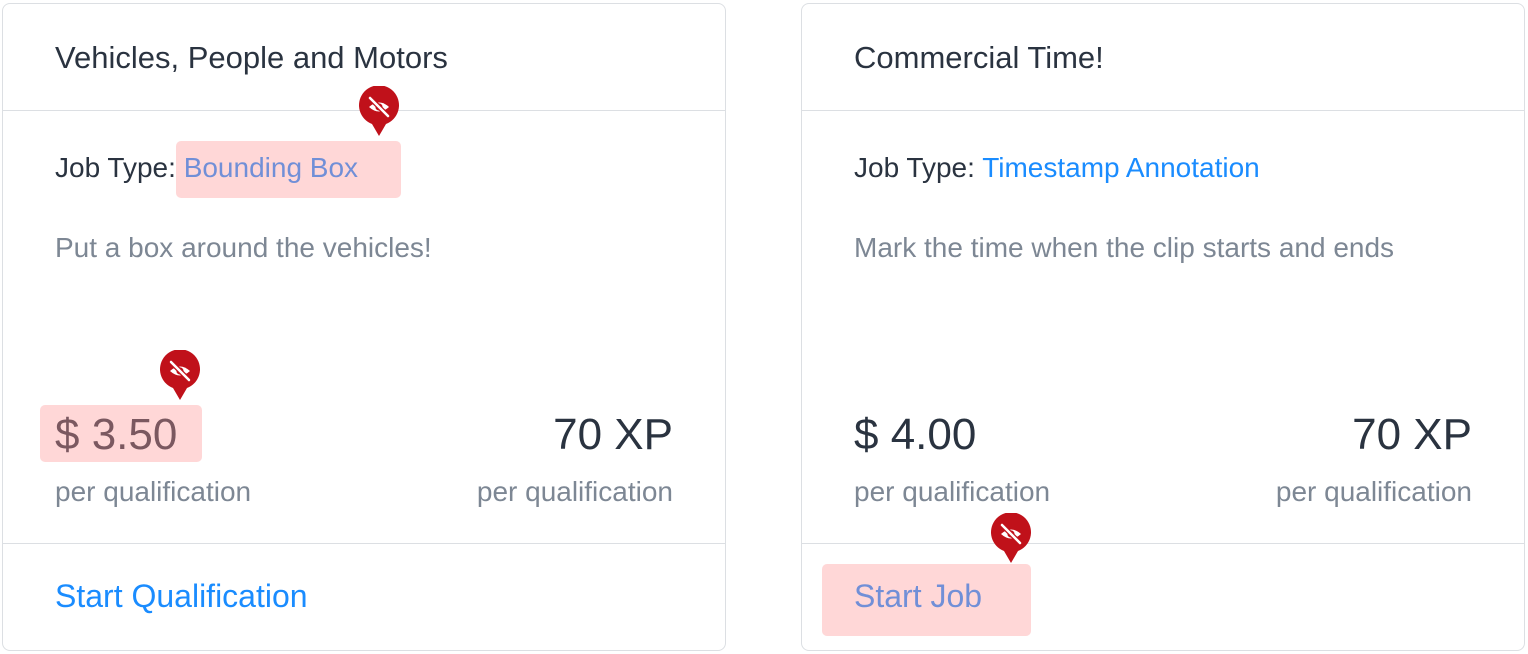 The width and height of the screenshot is (1528, 654). I want to click on price-amount: $ 3.50, so click(116, 434).